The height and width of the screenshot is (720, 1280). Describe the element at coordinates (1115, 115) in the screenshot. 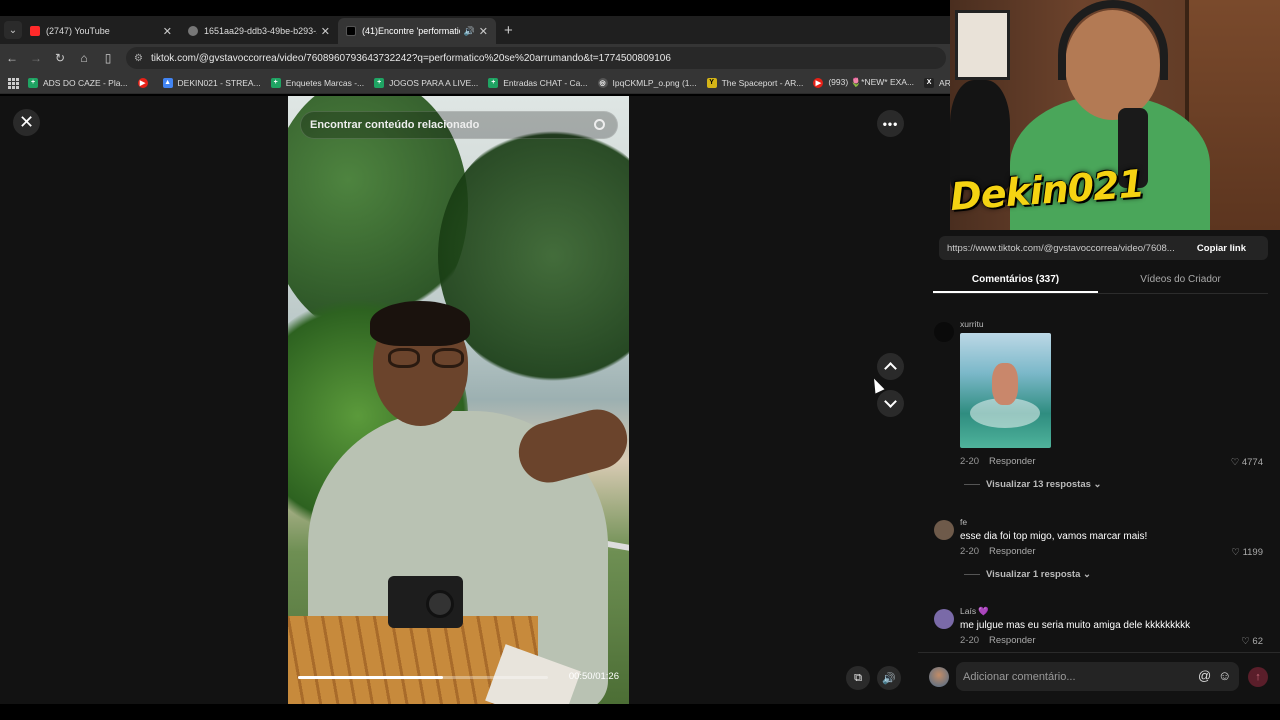

I see `webcam-overlay: Dekin021` at that location.